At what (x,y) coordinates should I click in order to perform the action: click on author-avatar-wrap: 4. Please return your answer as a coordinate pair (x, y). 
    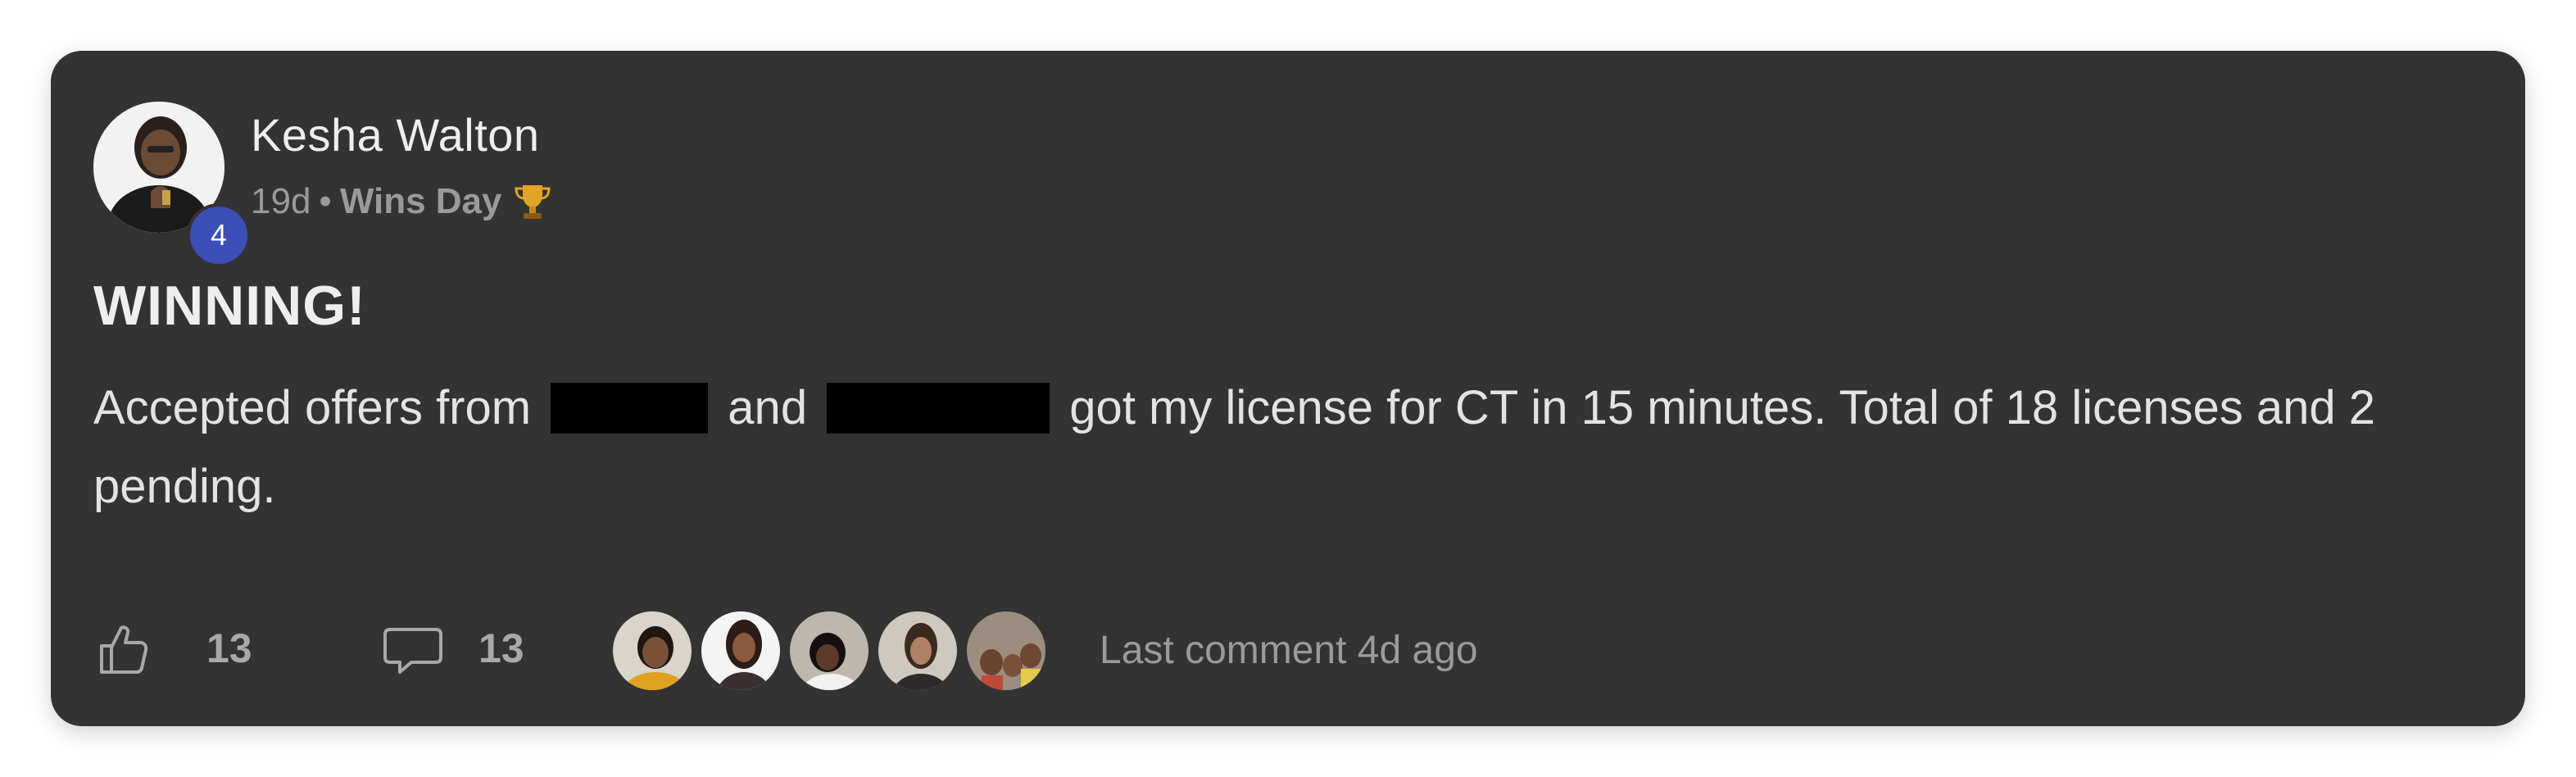
    Looking at the image, I should click on (172, 184).